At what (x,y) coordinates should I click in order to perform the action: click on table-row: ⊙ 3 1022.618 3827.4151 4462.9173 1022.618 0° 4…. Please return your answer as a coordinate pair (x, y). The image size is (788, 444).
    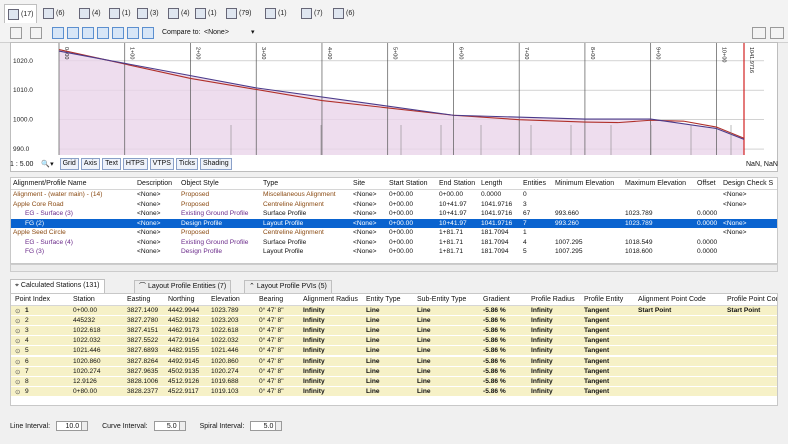
    Looking at the image, I should click on (394, 331).